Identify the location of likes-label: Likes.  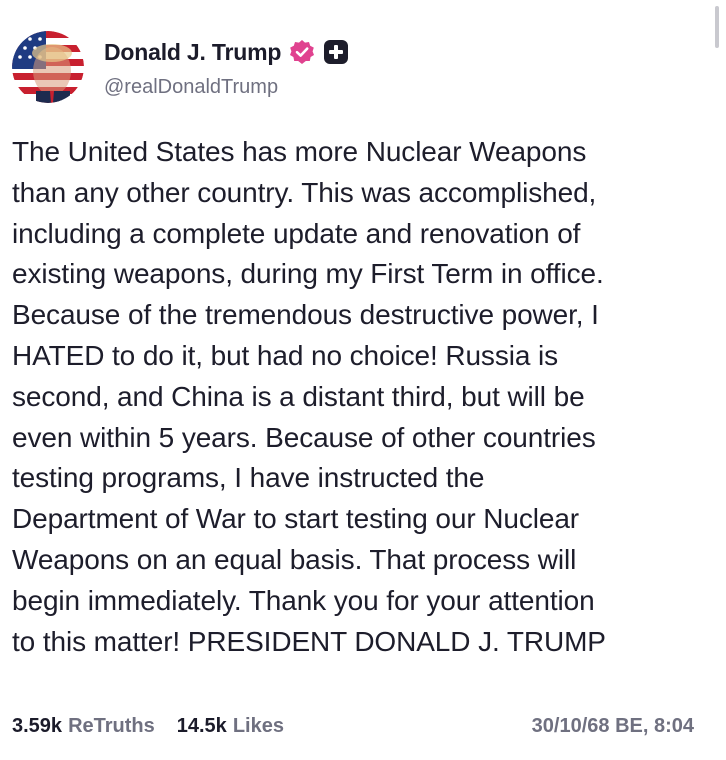
(258, 725).